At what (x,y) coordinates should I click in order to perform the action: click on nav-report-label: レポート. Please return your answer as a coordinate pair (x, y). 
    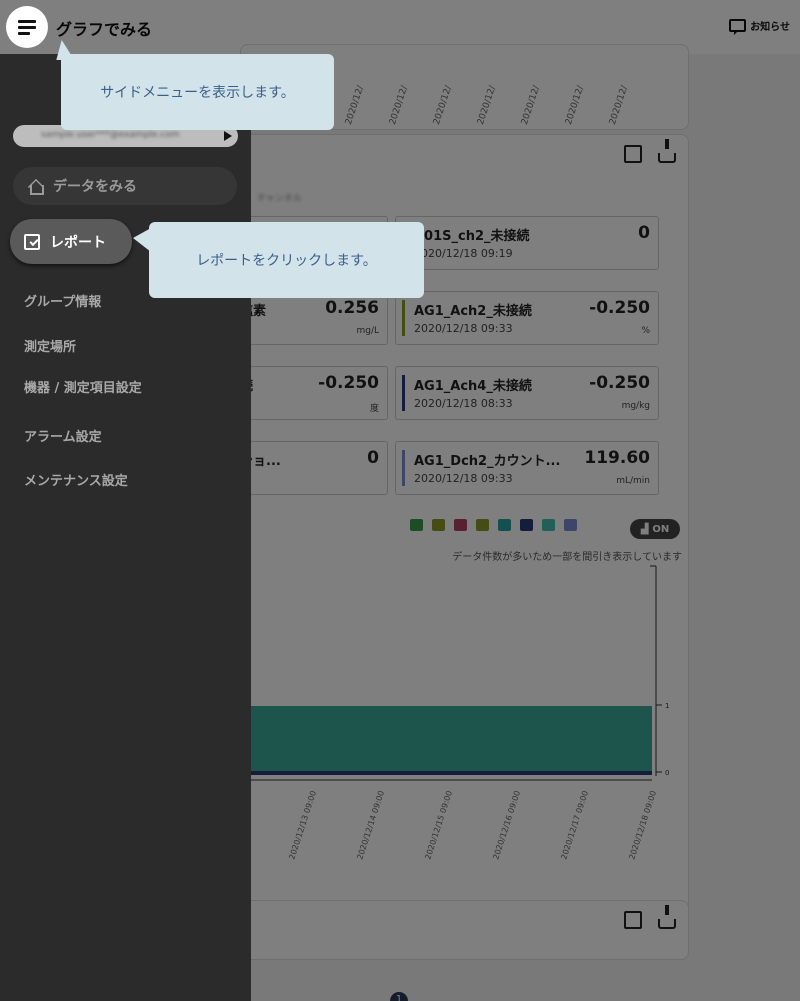
    Looking at the image, I should click on (78, 242).